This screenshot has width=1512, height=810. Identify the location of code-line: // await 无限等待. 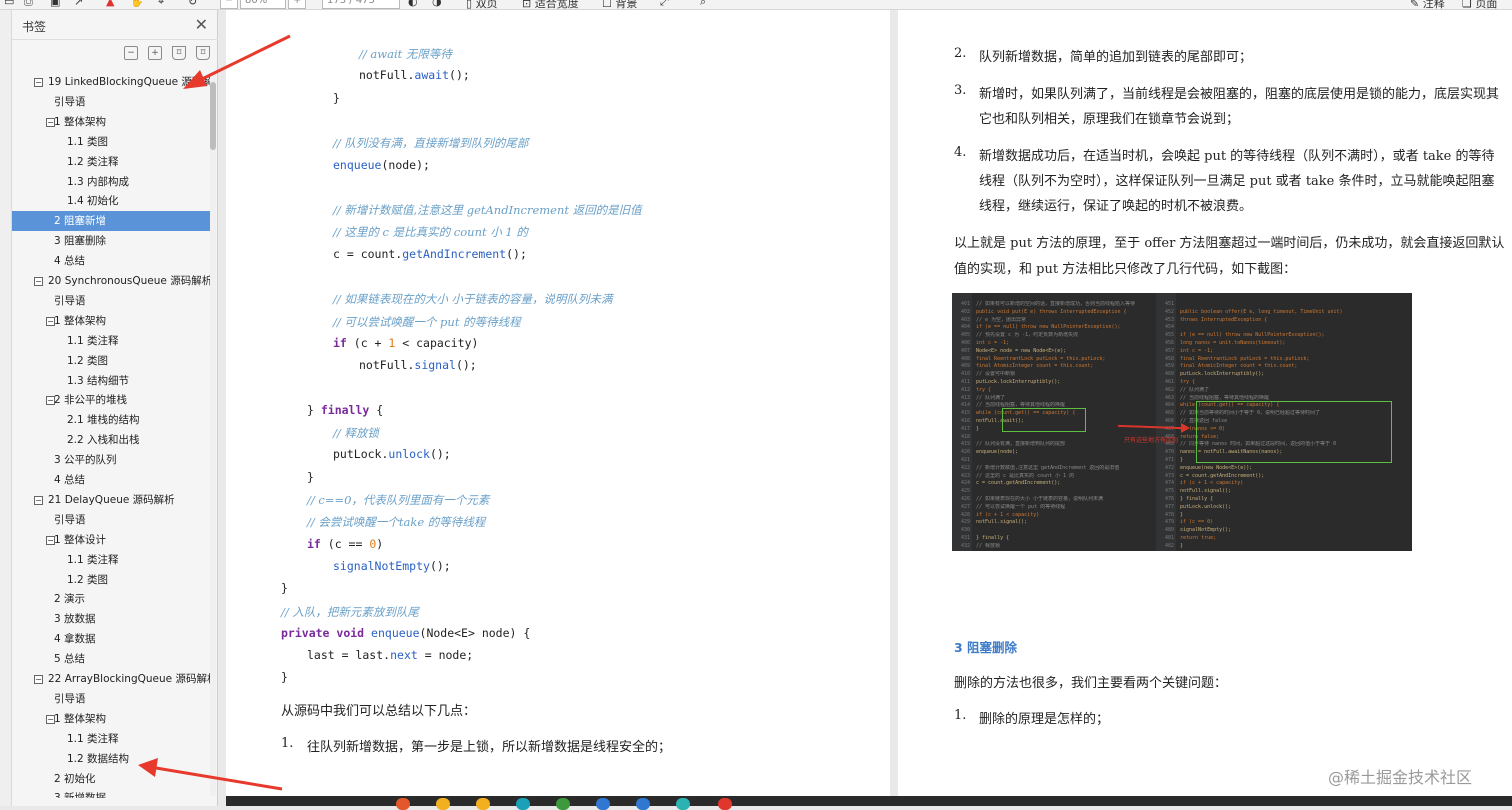
(405, 54).